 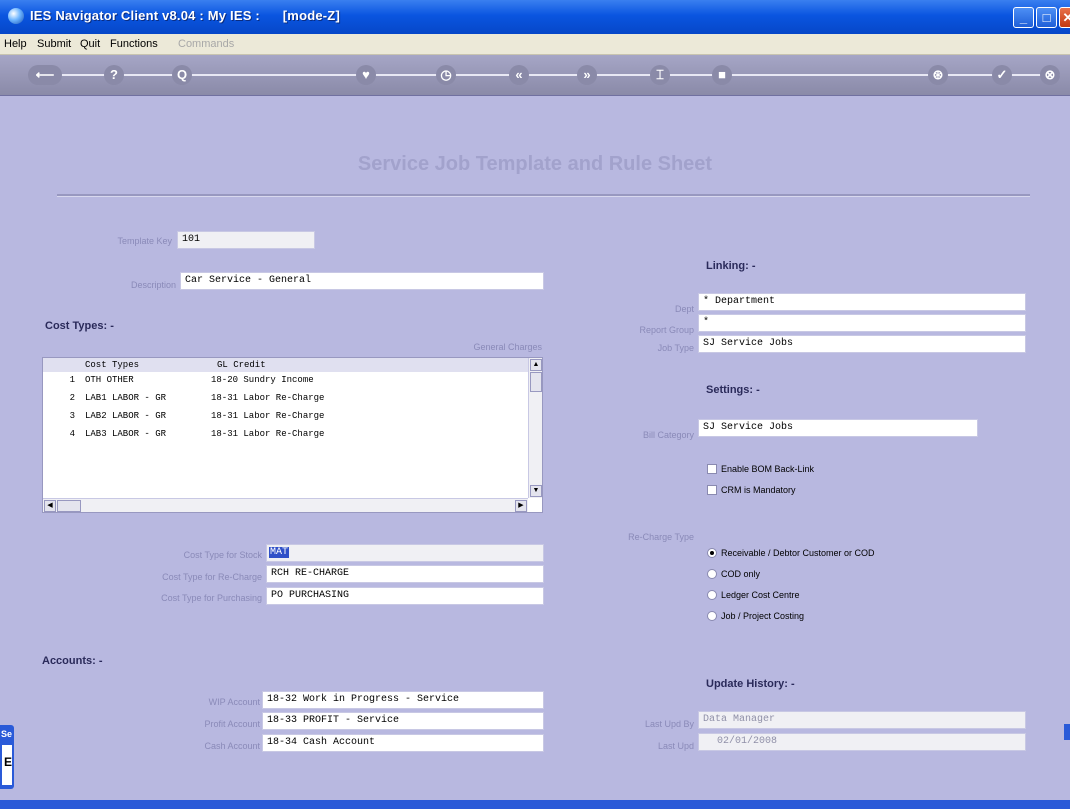 I want to click on menu-submit: Submit, so click(x=54, y=44).